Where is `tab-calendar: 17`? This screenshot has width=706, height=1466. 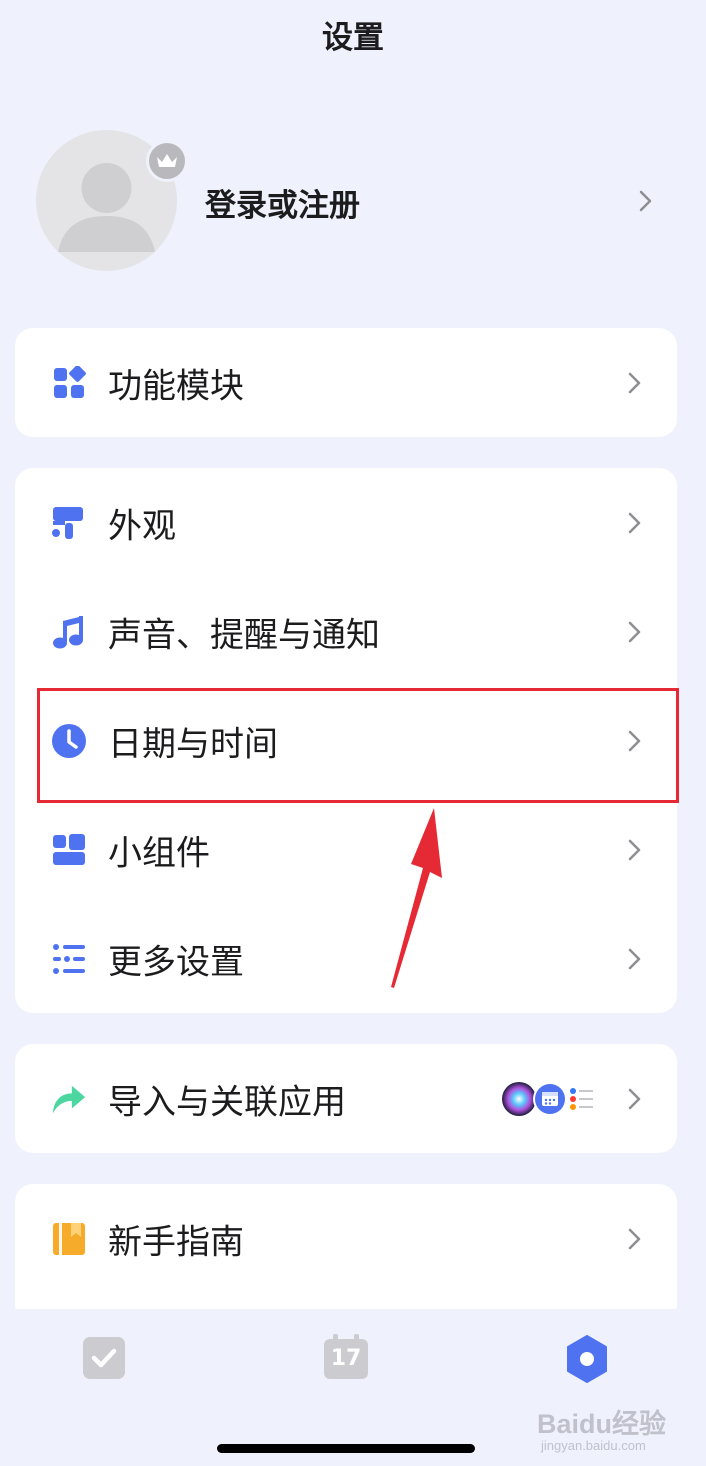 tab-calendar: 17 is located at coordinates (346, 1357).